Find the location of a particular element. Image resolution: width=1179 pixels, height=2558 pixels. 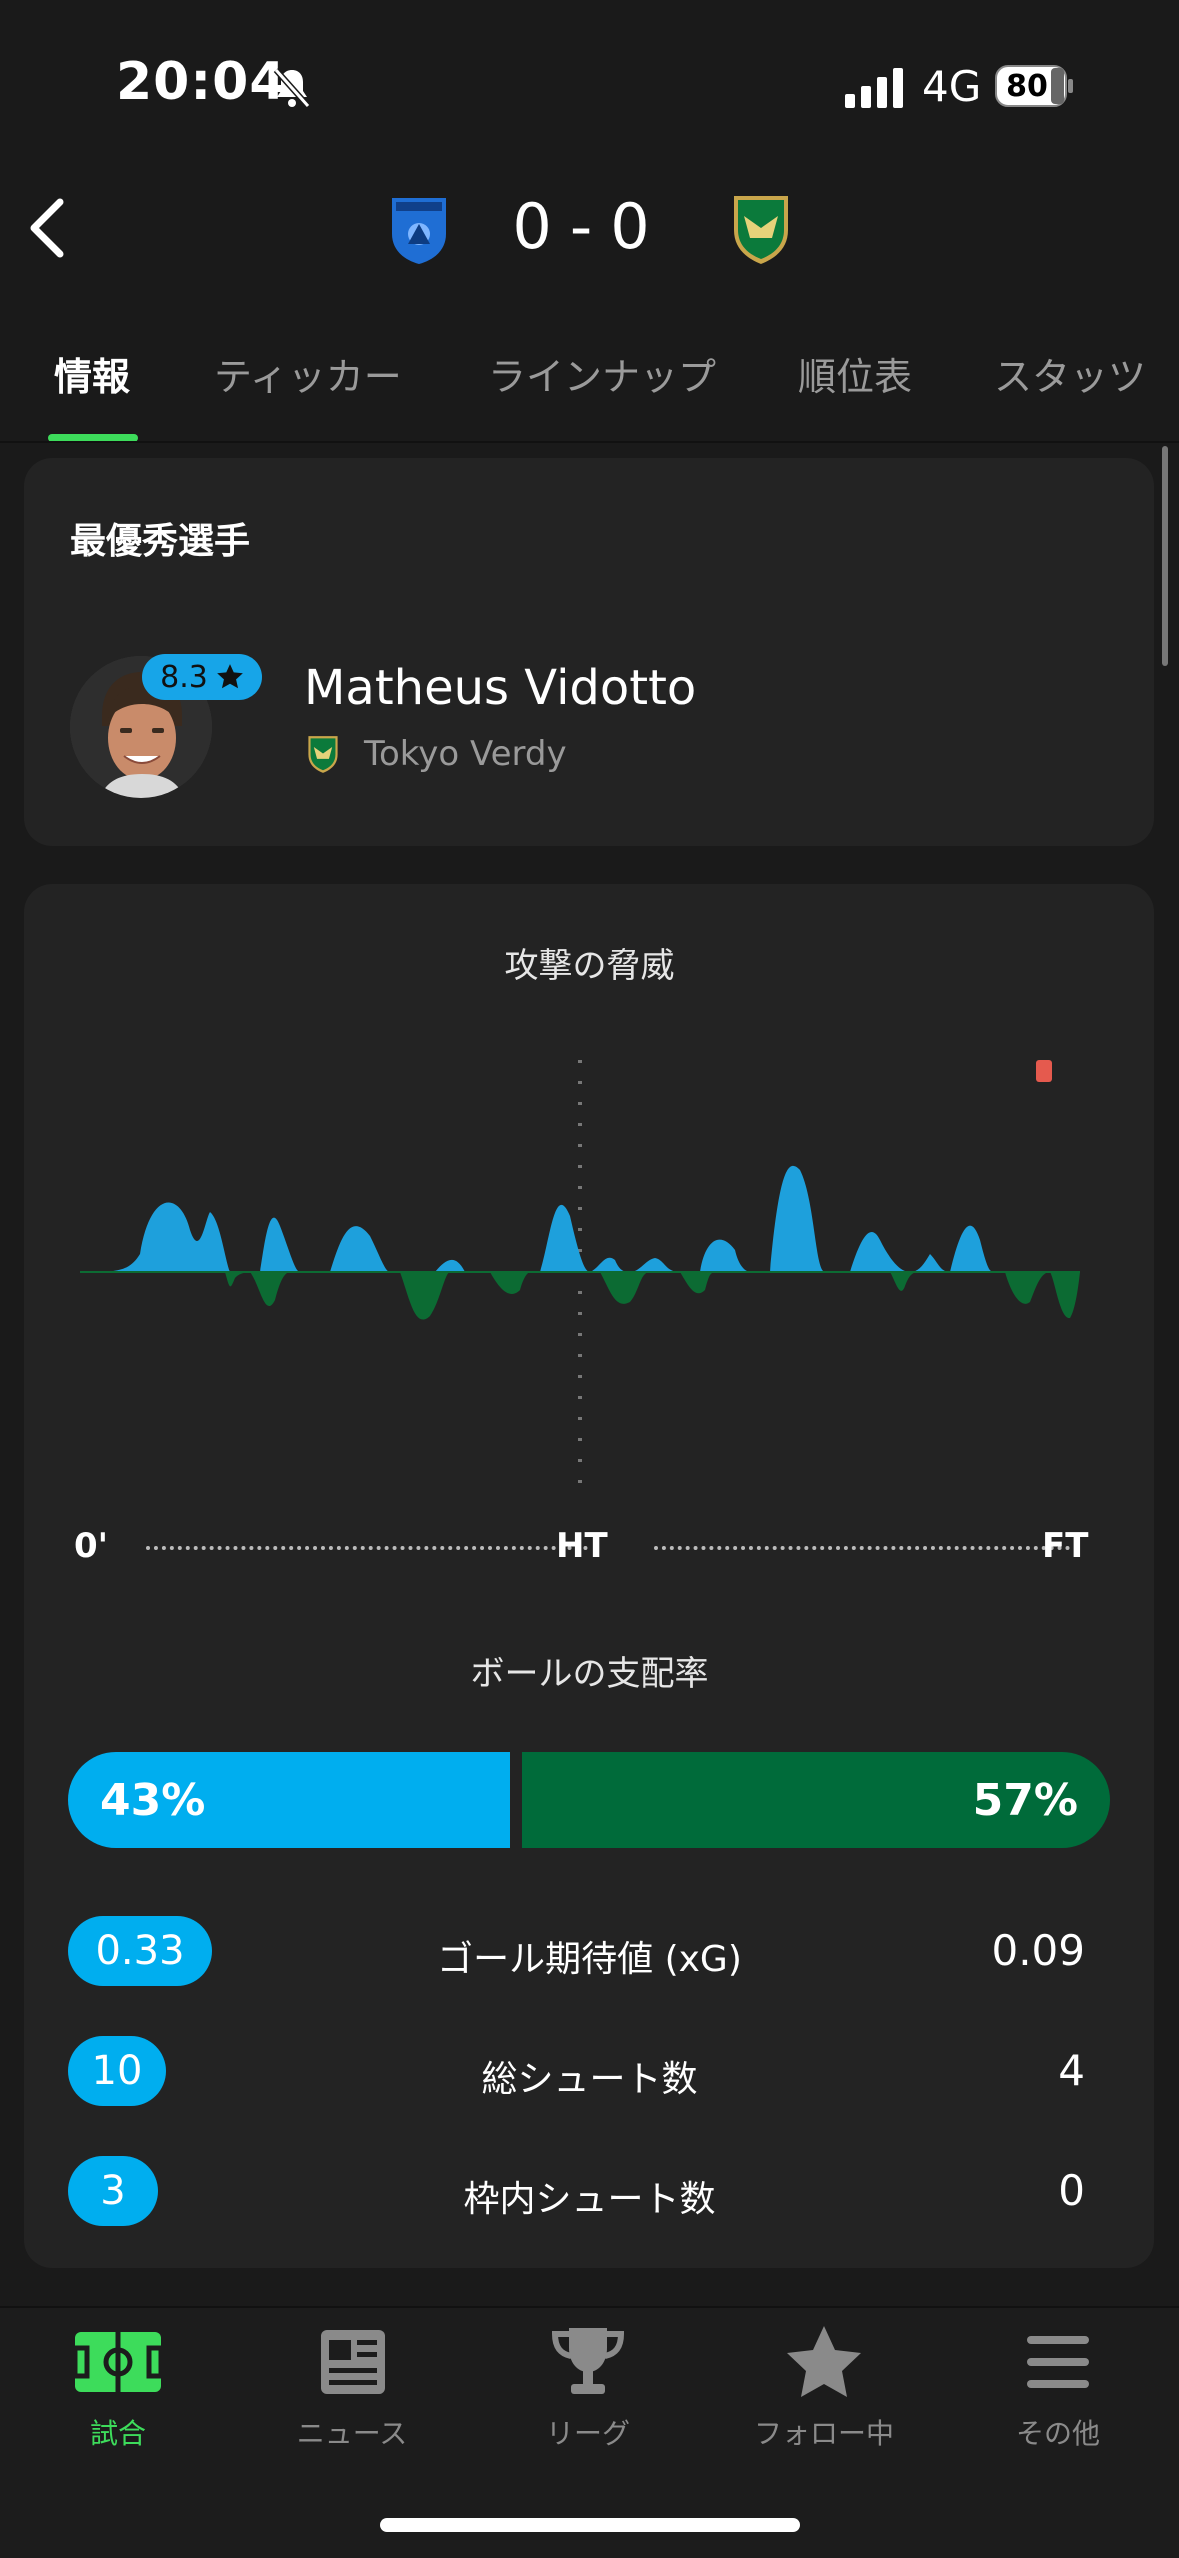

nav-more: その他 is located at coordinates (1058, 2387).